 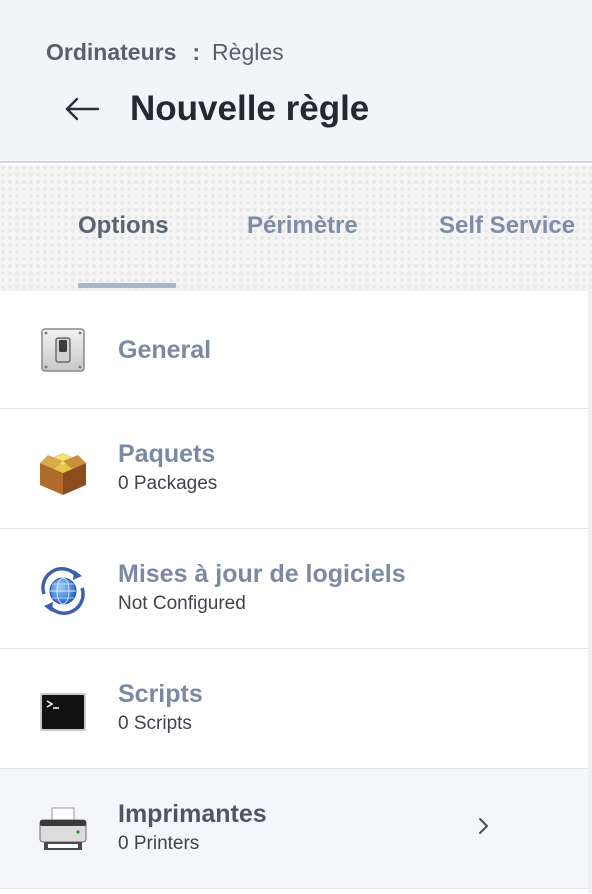 I want to click on package-box-icon, so click(x=63, y=474).